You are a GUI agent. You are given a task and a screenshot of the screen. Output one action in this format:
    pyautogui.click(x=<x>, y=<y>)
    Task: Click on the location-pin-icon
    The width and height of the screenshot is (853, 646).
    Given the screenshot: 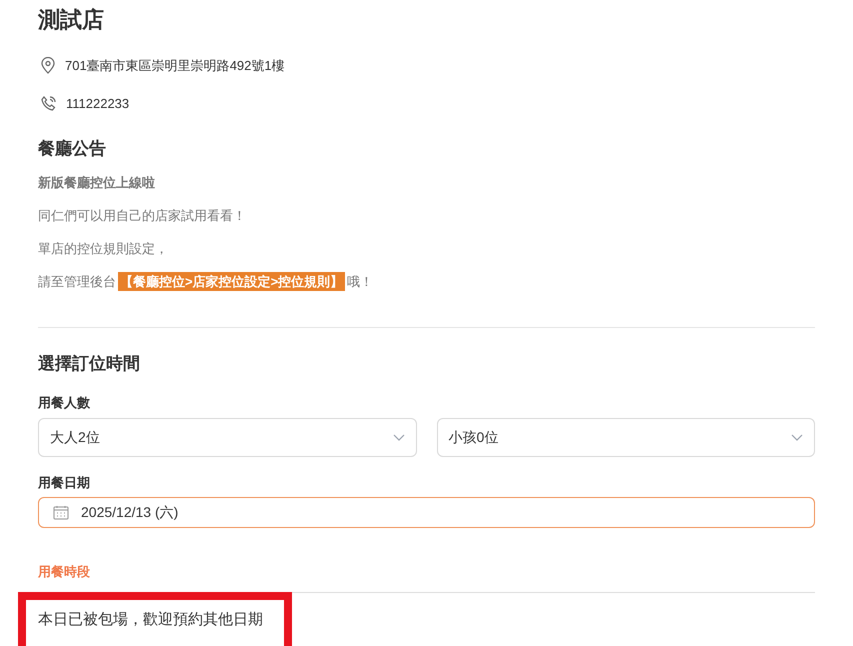 What is the action you would take?
    pyautogui.click(x=48, y=65)
    